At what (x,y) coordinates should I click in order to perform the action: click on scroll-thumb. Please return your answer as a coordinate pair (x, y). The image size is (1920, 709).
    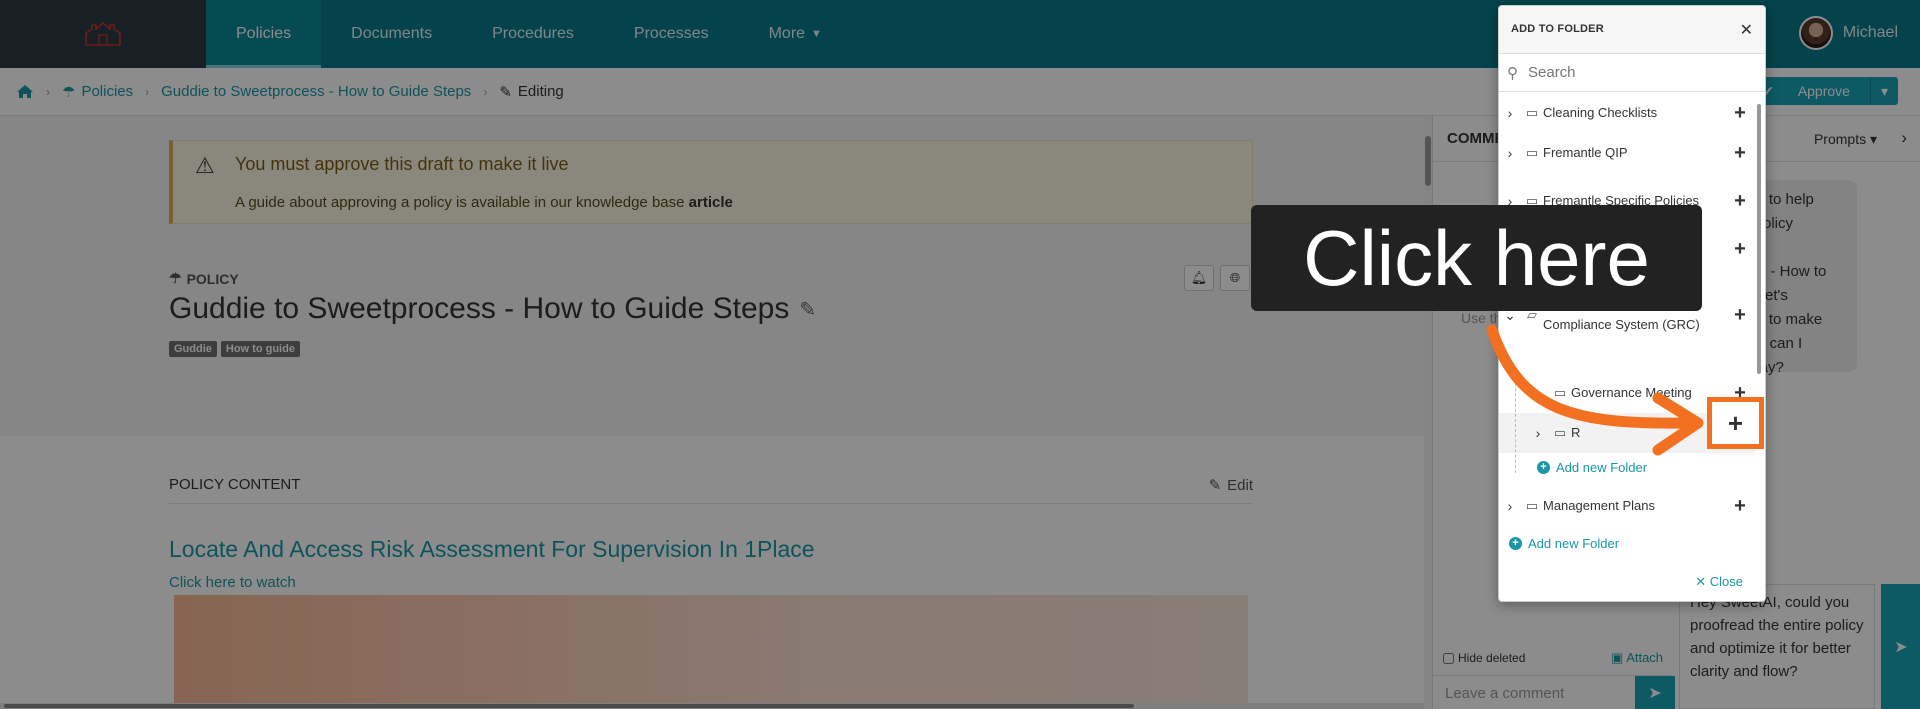
    Looking at the image, I should click on (1759, 239).